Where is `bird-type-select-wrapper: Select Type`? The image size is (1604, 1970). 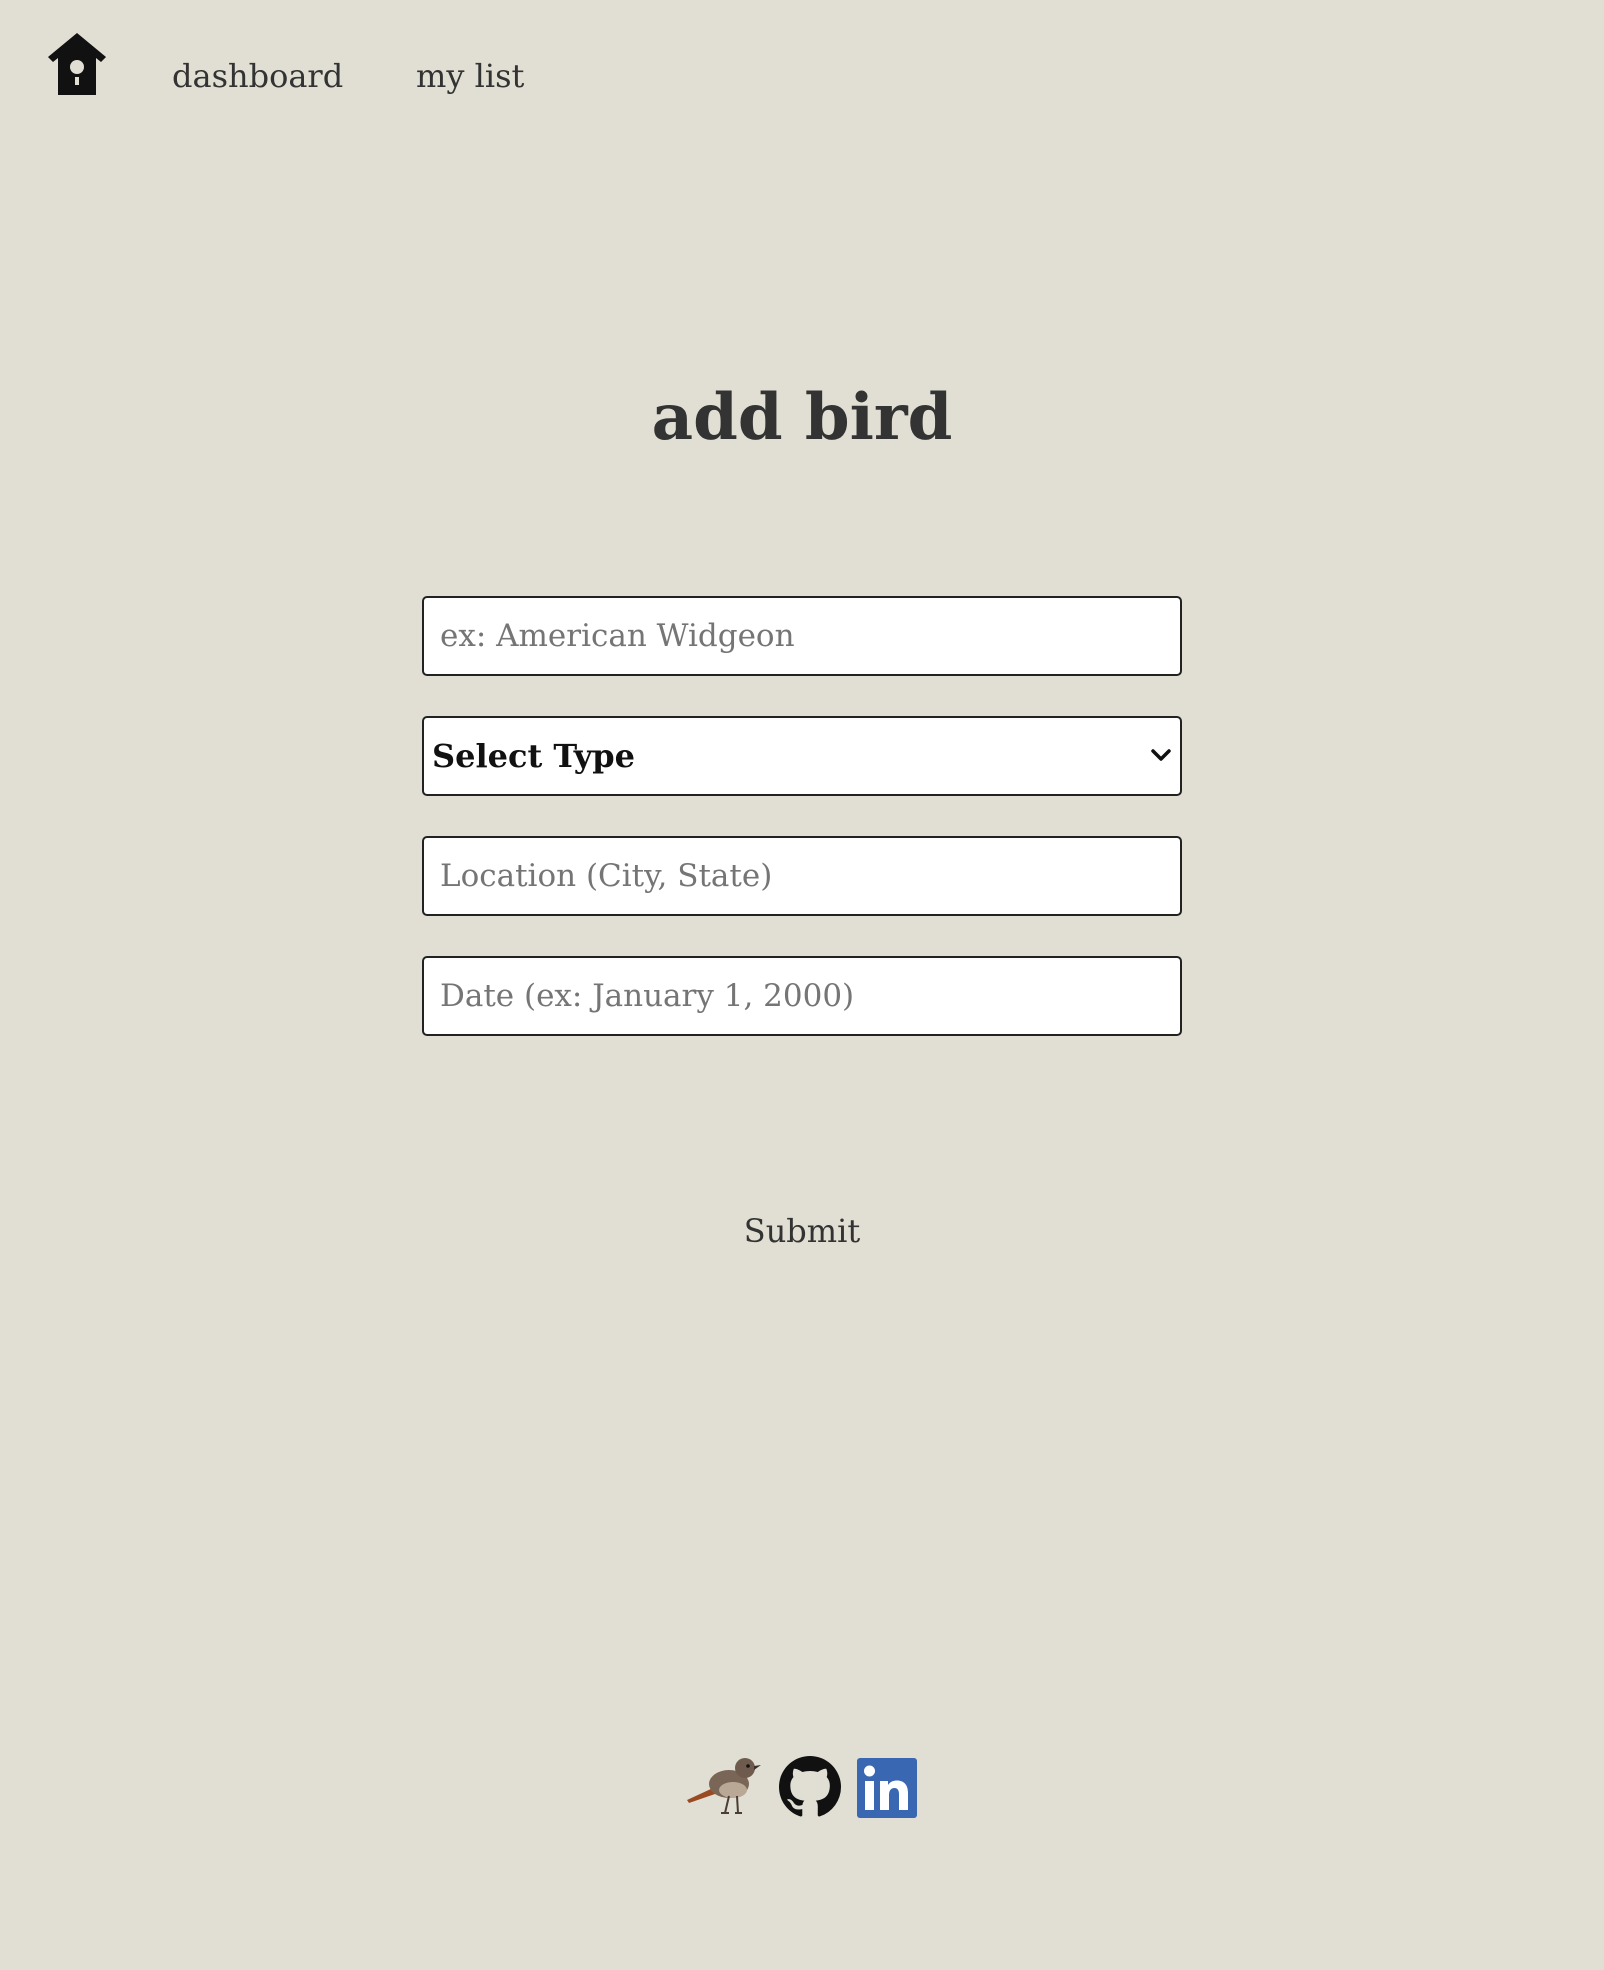
bird-type-select-wrapper: Select Type is located at coordinates (802, 756).